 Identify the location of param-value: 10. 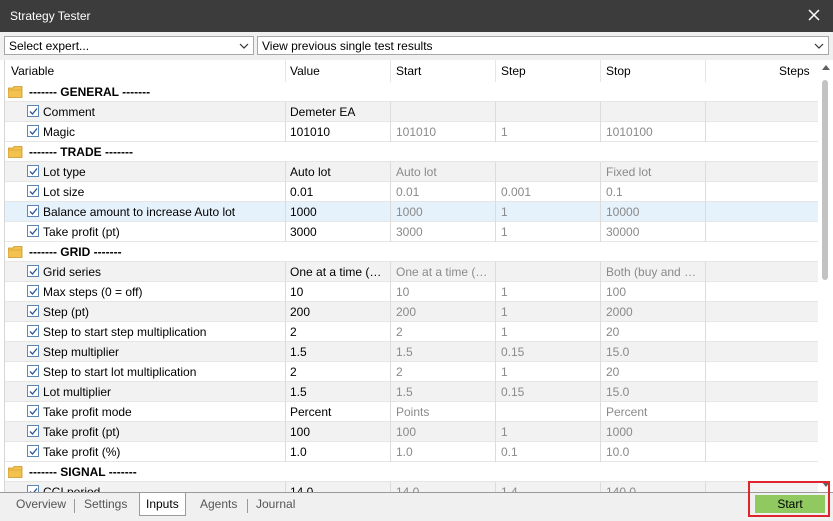
(338, 292).